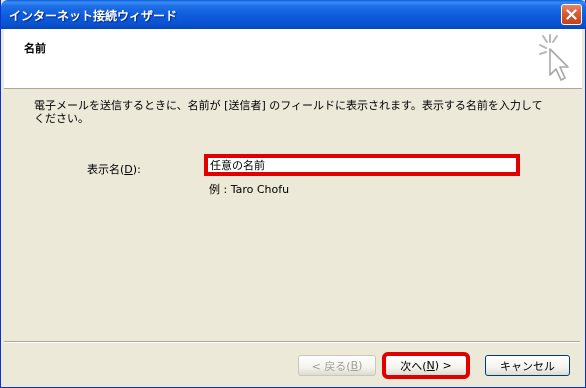  What do you see at coordinates (93, 16) in the screenshot?
I see `window-title: インターネット接続ウィザード` at bounding box center [93, 16].